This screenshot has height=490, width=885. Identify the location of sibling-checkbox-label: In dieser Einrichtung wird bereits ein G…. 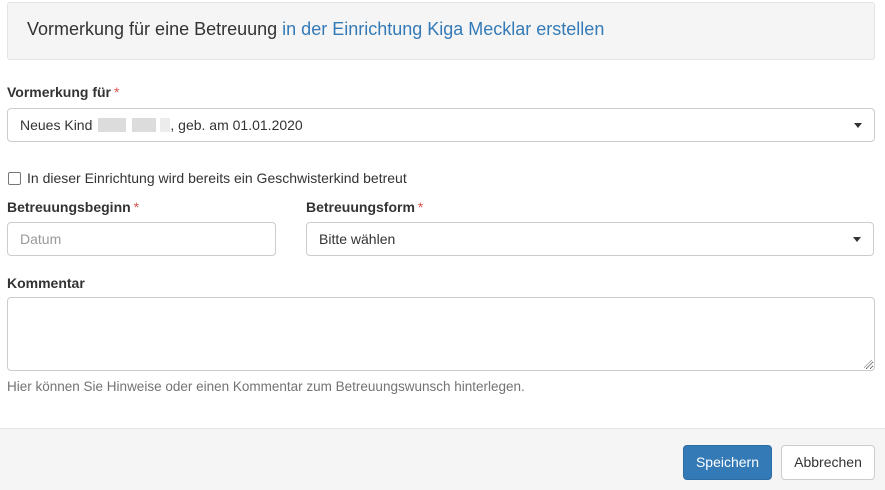
(217, 178).